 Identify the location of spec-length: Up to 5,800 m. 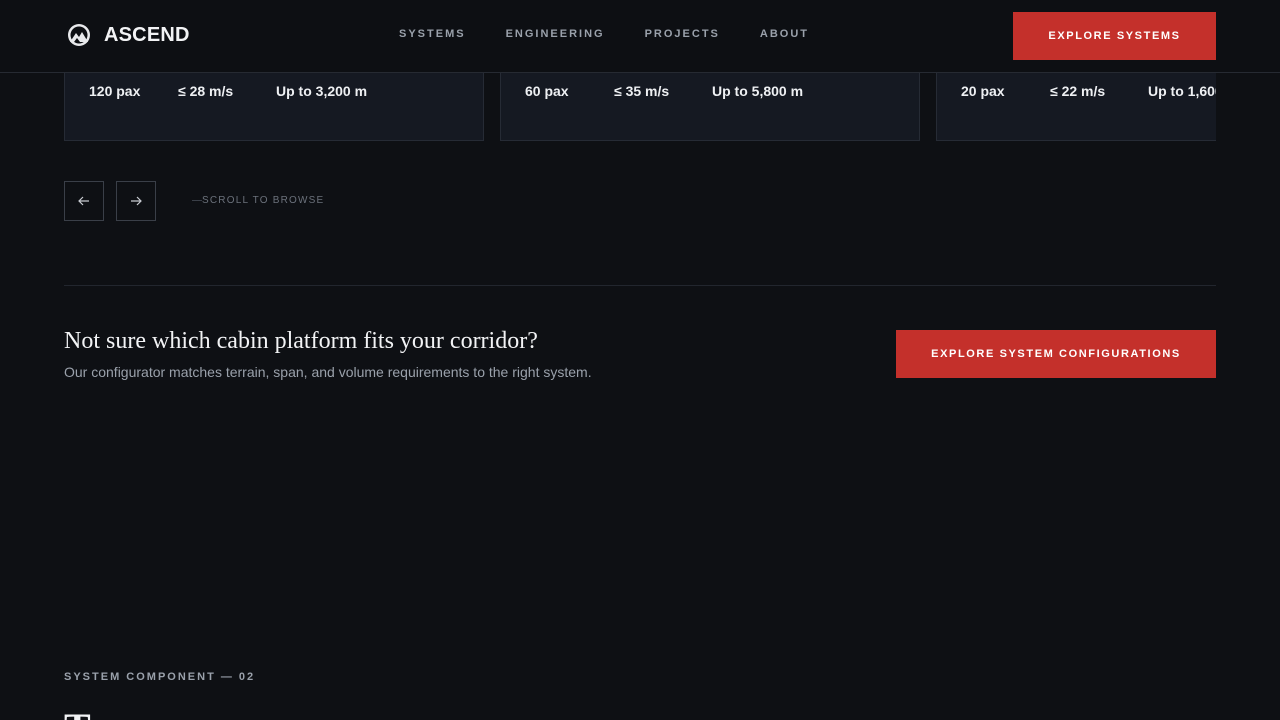
(758, 91).